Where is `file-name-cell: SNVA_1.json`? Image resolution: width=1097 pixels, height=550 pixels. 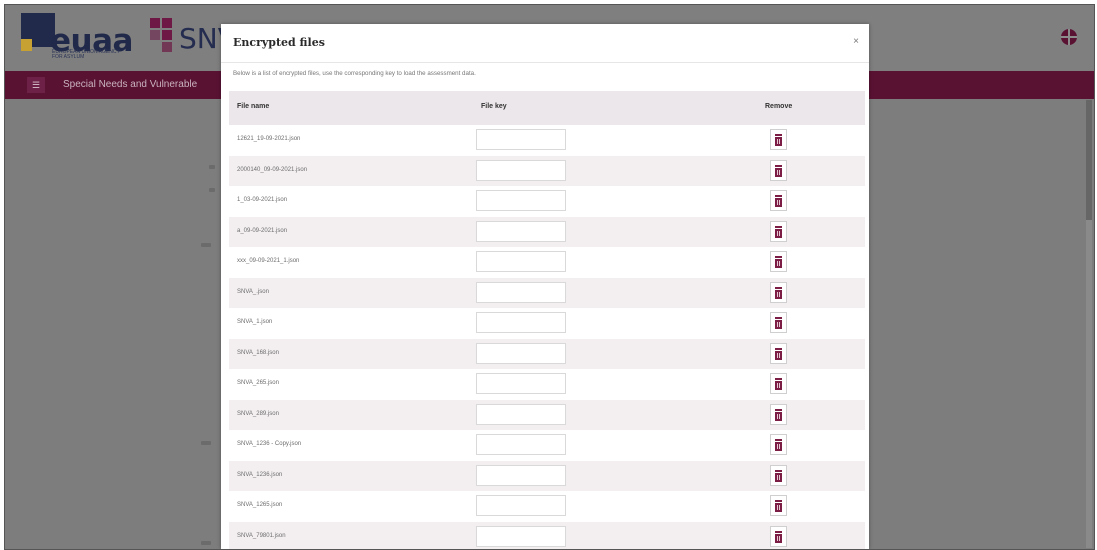 file-name-cell: SNVA_1.json is located at coordinates (254, 322).